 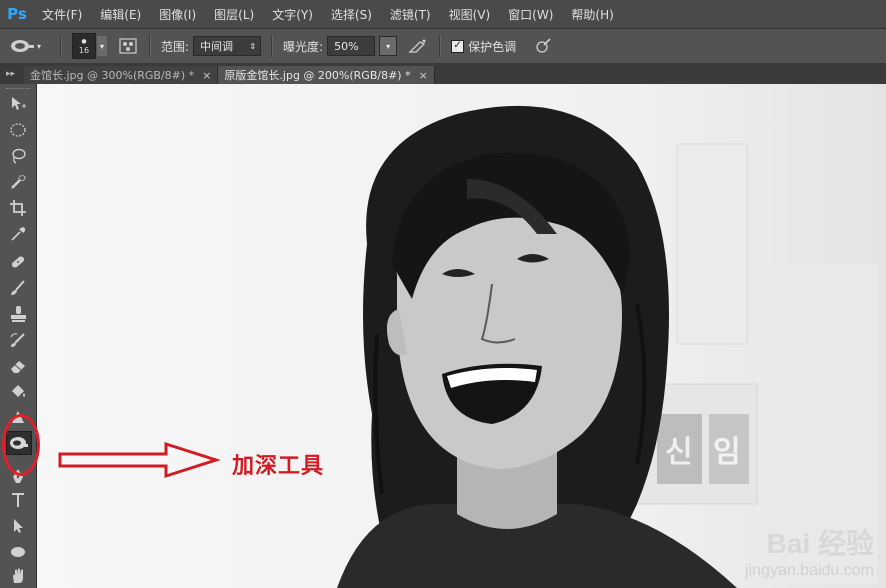 I want to click on exposure-input: 50%, so click(x=351, y=46).